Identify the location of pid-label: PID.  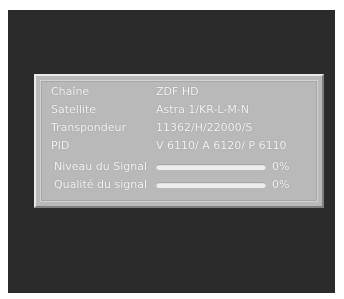
(60, 145).